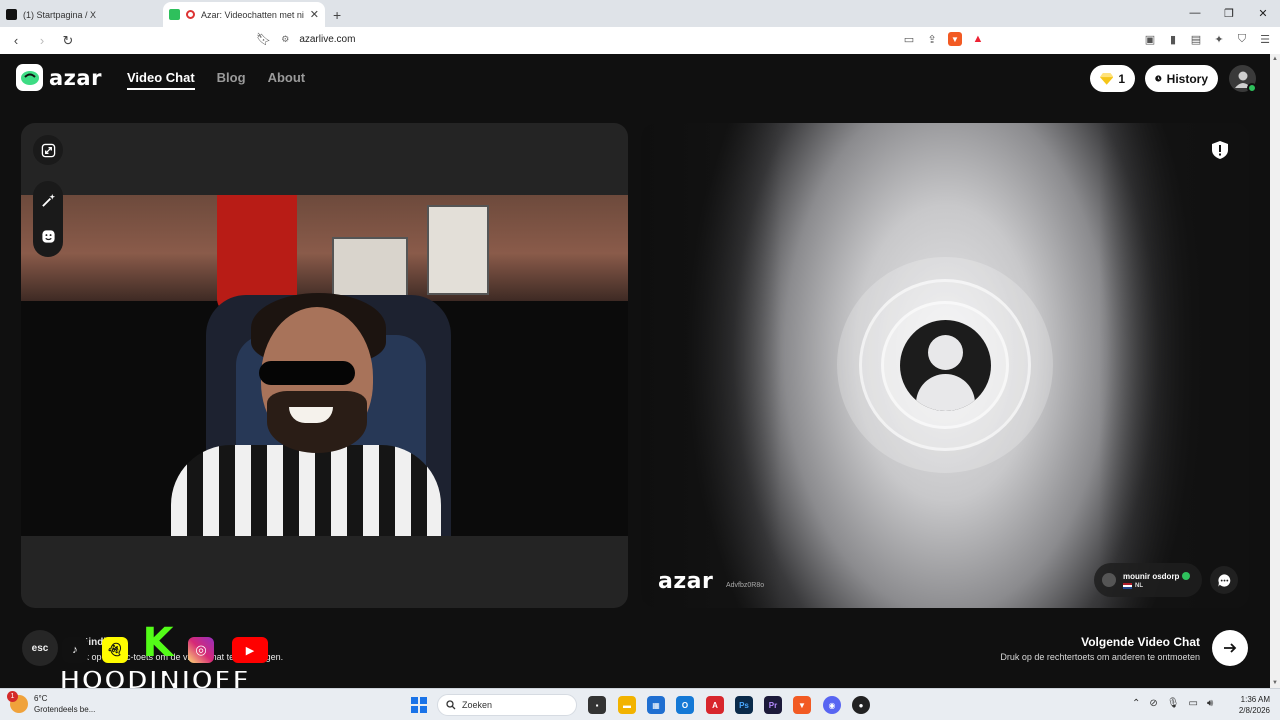 The width and height of the screenshot is (1280, 720). Describe the element at coordinates (802, 705) in the screenshot. I see `brave-browser-icon: ▼` at that location.